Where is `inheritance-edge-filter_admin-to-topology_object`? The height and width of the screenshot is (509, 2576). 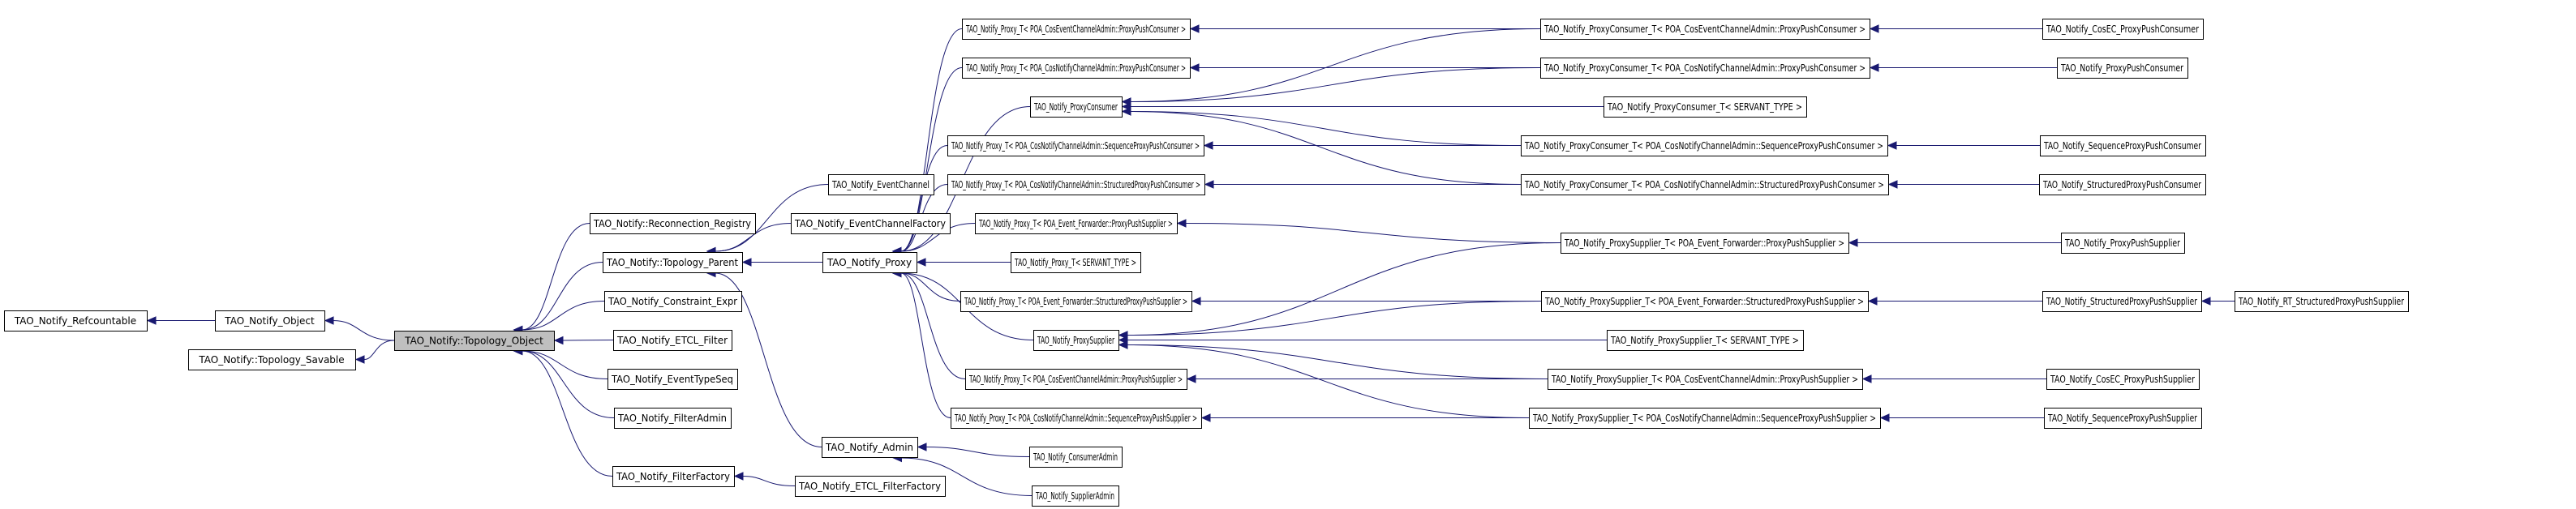 inheritance-edge-filter_admin-to-topology_object is located at coordinates (564, 382).